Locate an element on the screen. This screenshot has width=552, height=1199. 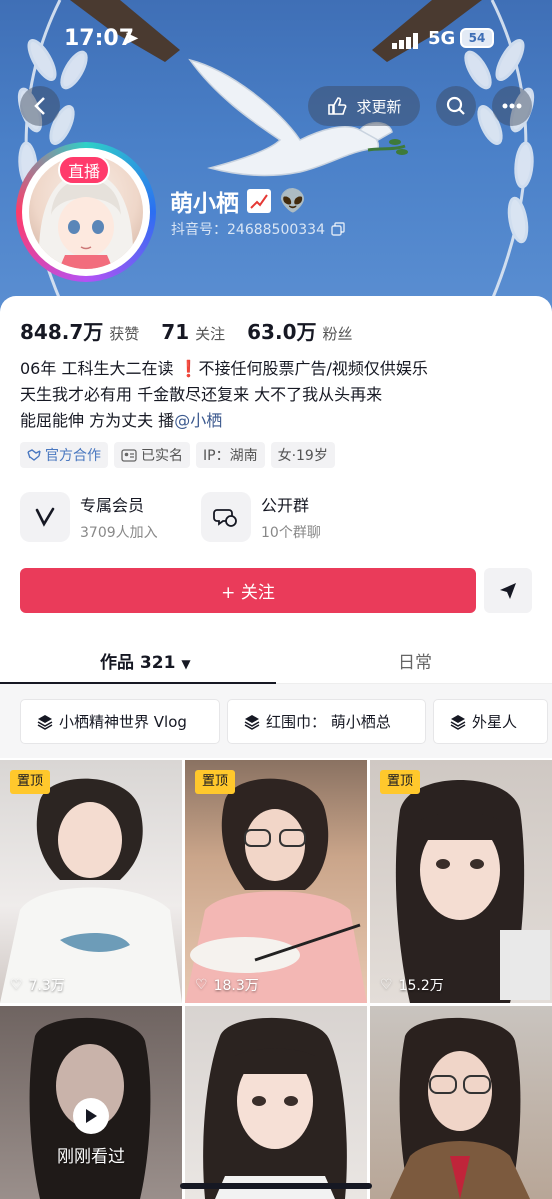
recently-watched-label: 刚刚看过 is located at coordinates (91, 1157).